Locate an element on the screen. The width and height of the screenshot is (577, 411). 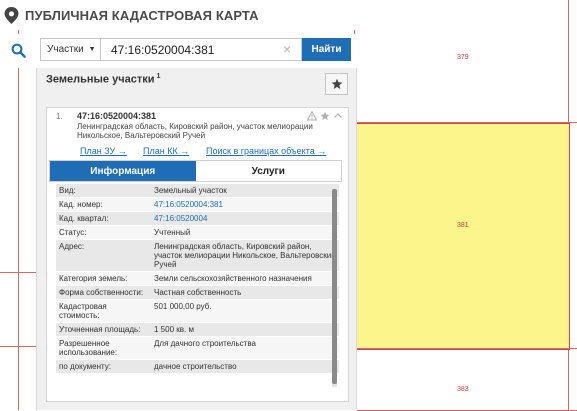
row-label: Статус: is located at coordinates (73, 232).